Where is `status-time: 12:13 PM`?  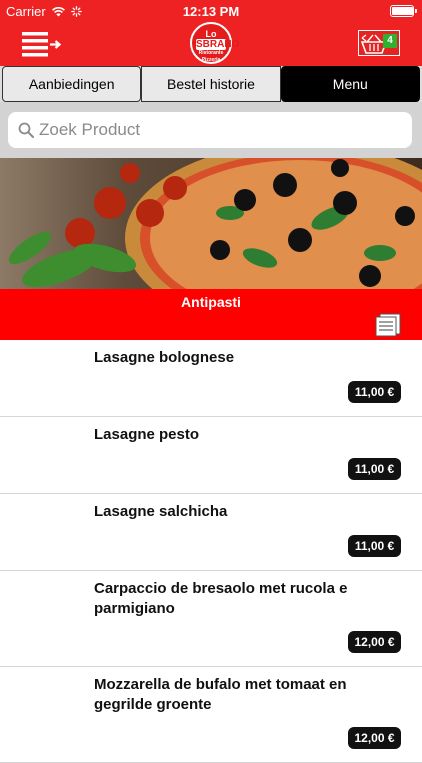
status-time: 12:13 PM is located at coordinates (211, 11).